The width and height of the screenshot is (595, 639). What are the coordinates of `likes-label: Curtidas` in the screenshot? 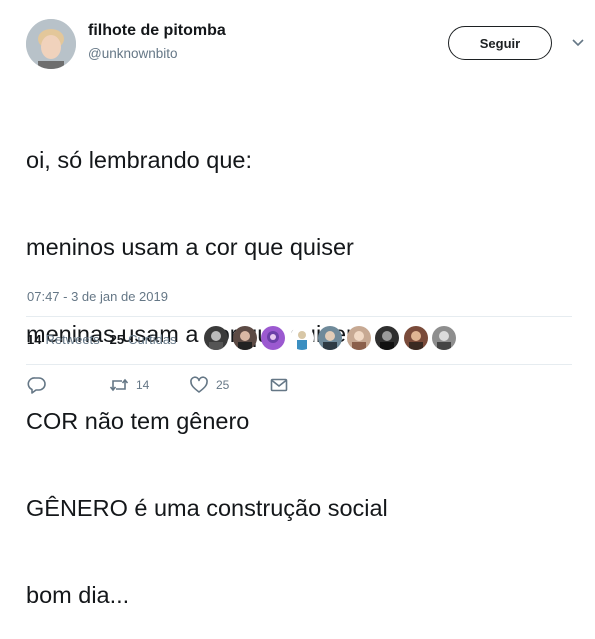 It's located at (152, 339).